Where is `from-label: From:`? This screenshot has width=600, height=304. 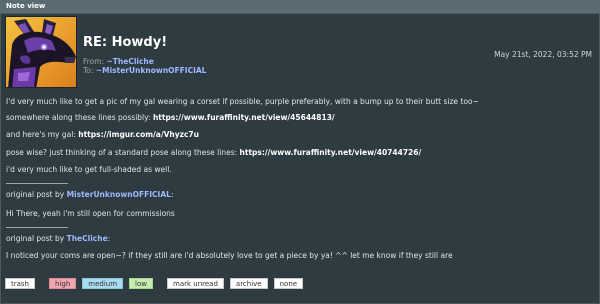
from-label: From: is located at coordinates (94, 61).